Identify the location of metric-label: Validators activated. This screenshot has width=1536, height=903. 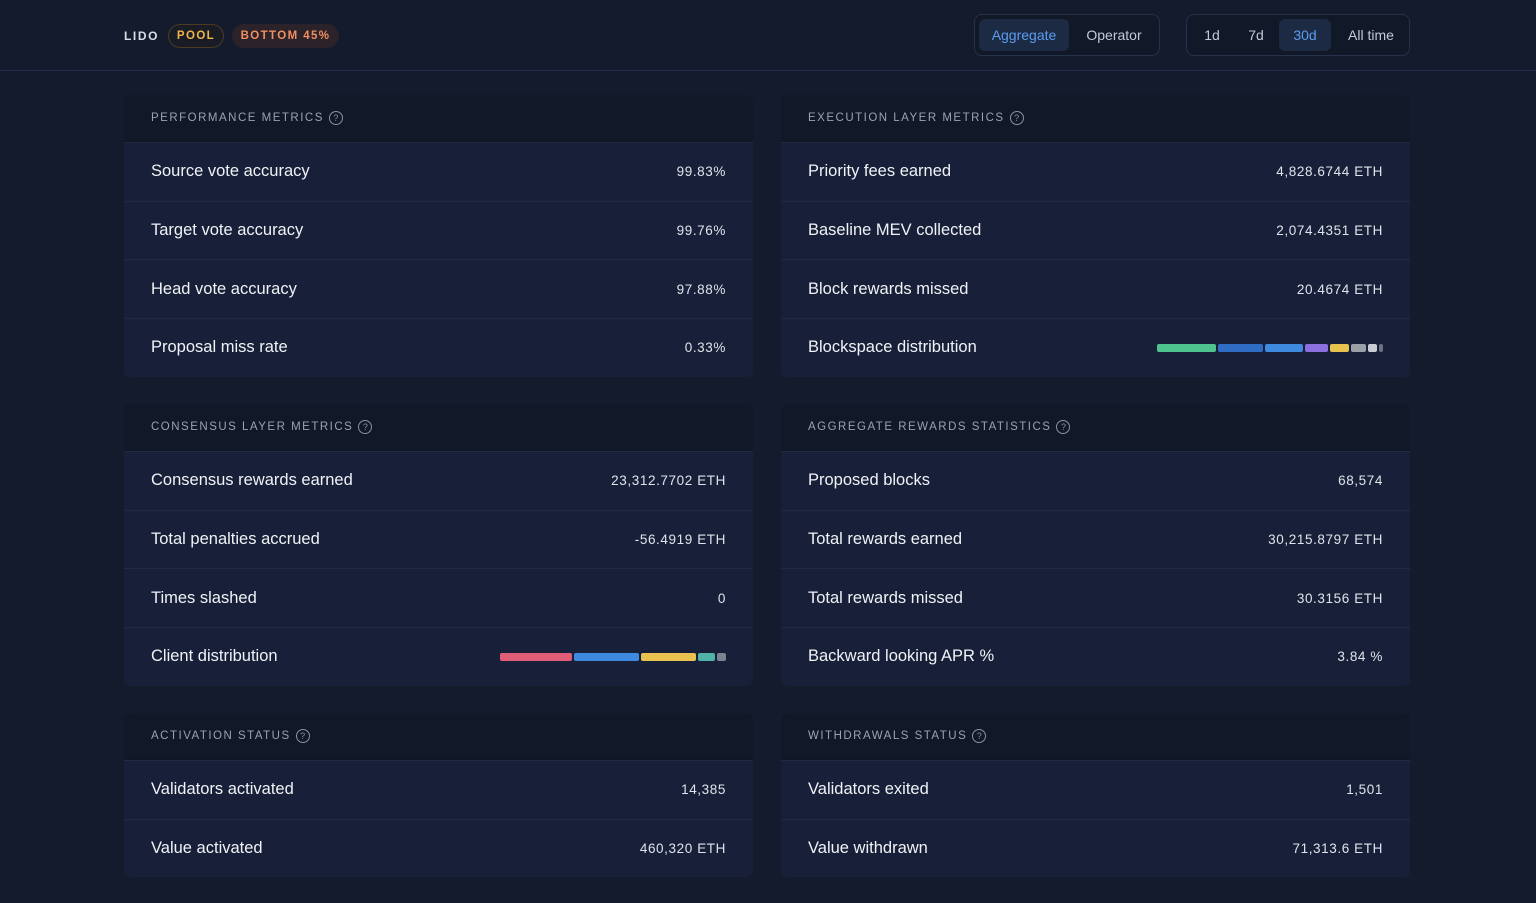
(222, 789).